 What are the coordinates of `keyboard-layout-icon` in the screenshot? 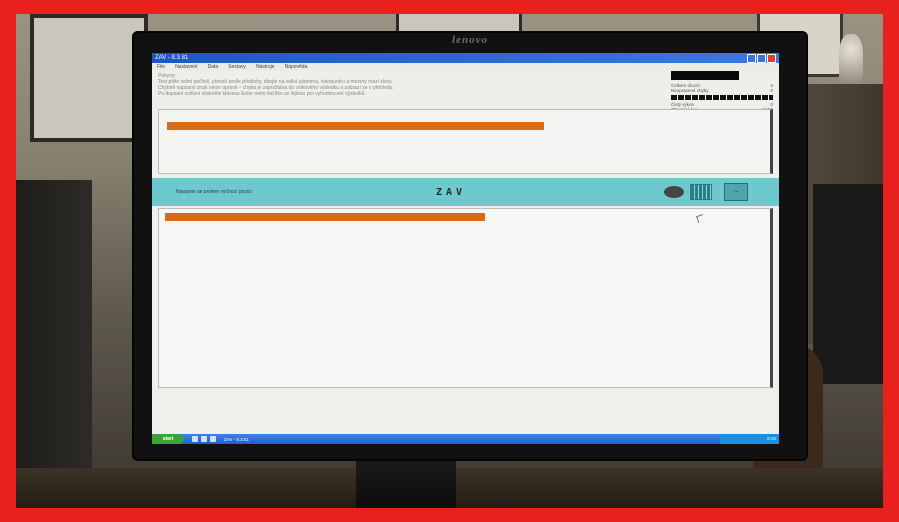 It's located at (701, 192).